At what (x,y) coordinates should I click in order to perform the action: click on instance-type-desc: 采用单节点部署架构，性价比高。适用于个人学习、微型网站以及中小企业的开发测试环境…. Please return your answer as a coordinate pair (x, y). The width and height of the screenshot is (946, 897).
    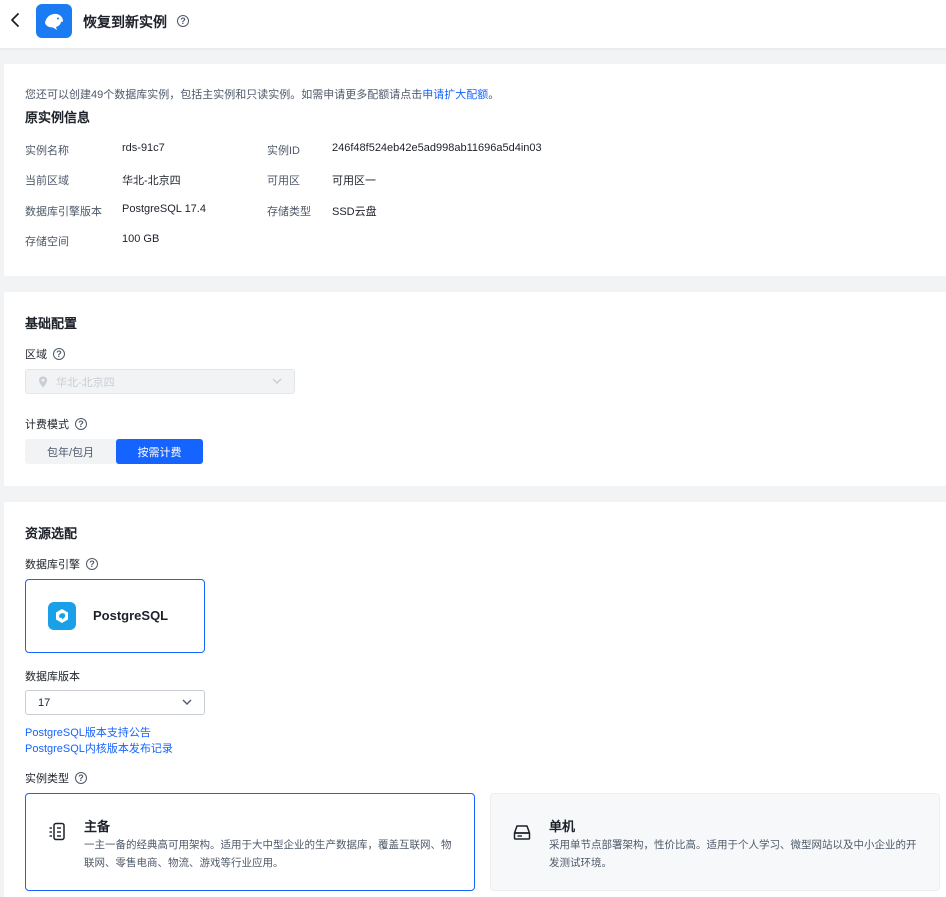
    Looking at the image, I should click on (733, 854).